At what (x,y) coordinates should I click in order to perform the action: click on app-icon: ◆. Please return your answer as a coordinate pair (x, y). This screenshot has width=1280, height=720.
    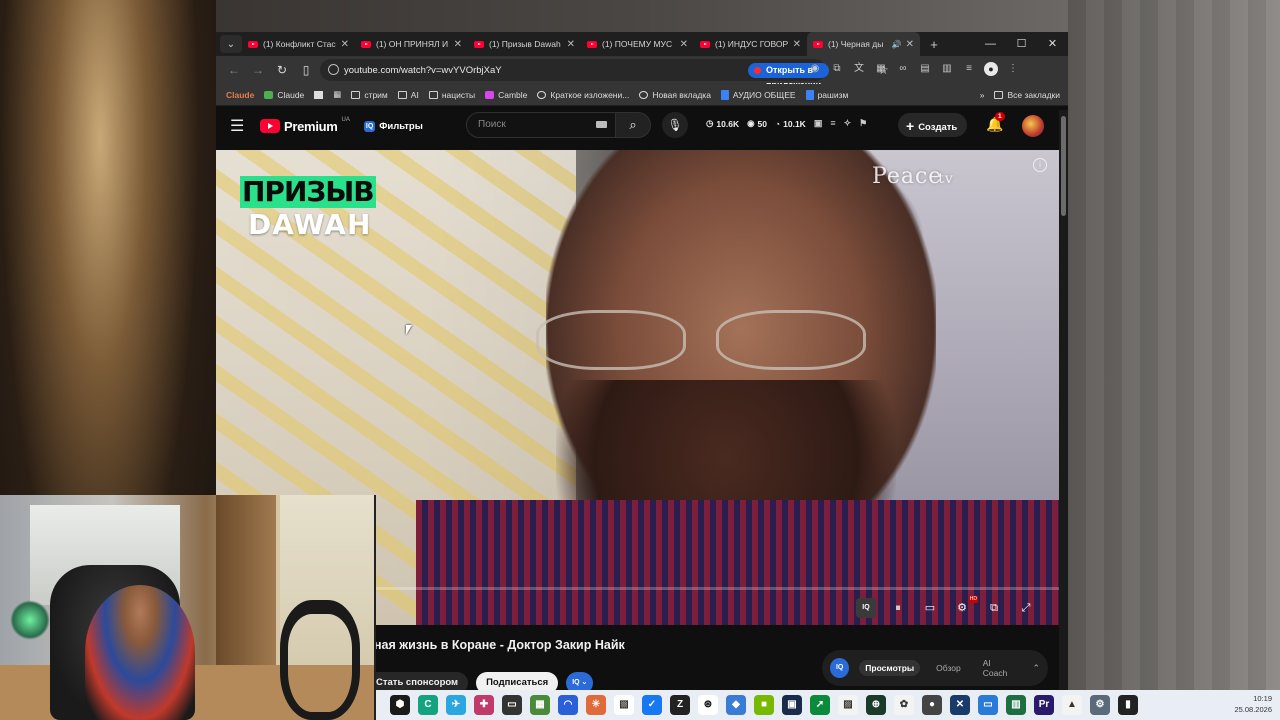
    Looking at the image, I should click on (736, 705).